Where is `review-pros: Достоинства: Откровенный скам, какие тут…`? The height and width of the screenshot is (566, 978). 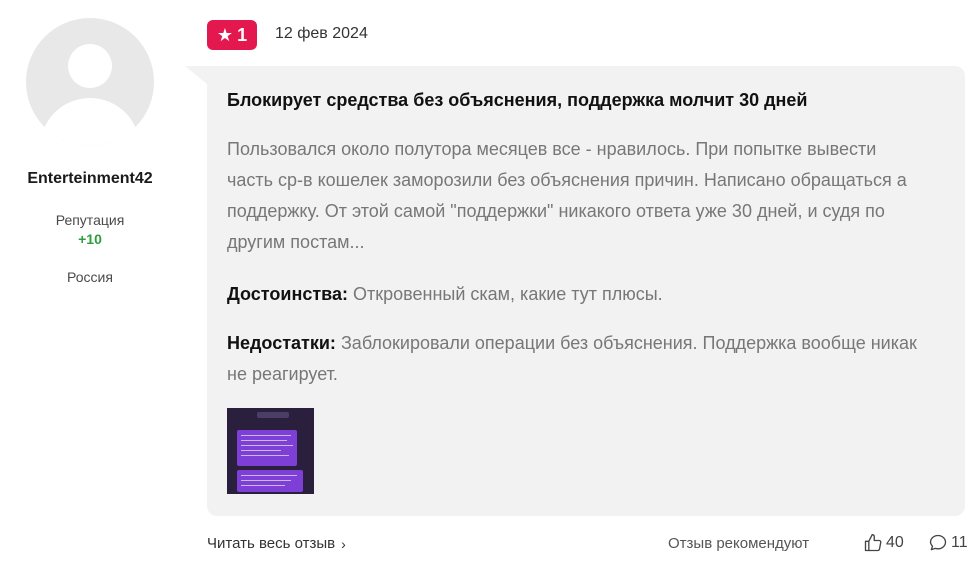
review-pros: Достоинства: Откровенный скам, какие тут… is located at coordinates (577, 294).